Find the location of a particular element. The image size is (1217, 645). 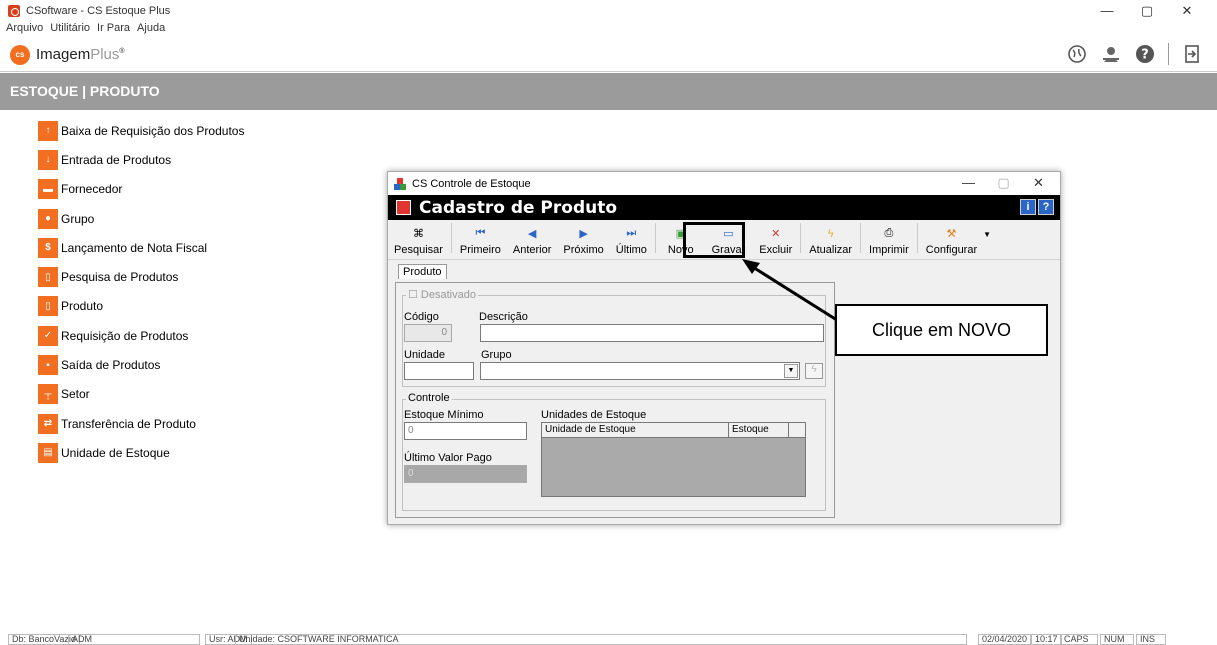

close-button: ✕ is located at coordinates (1187, 11).